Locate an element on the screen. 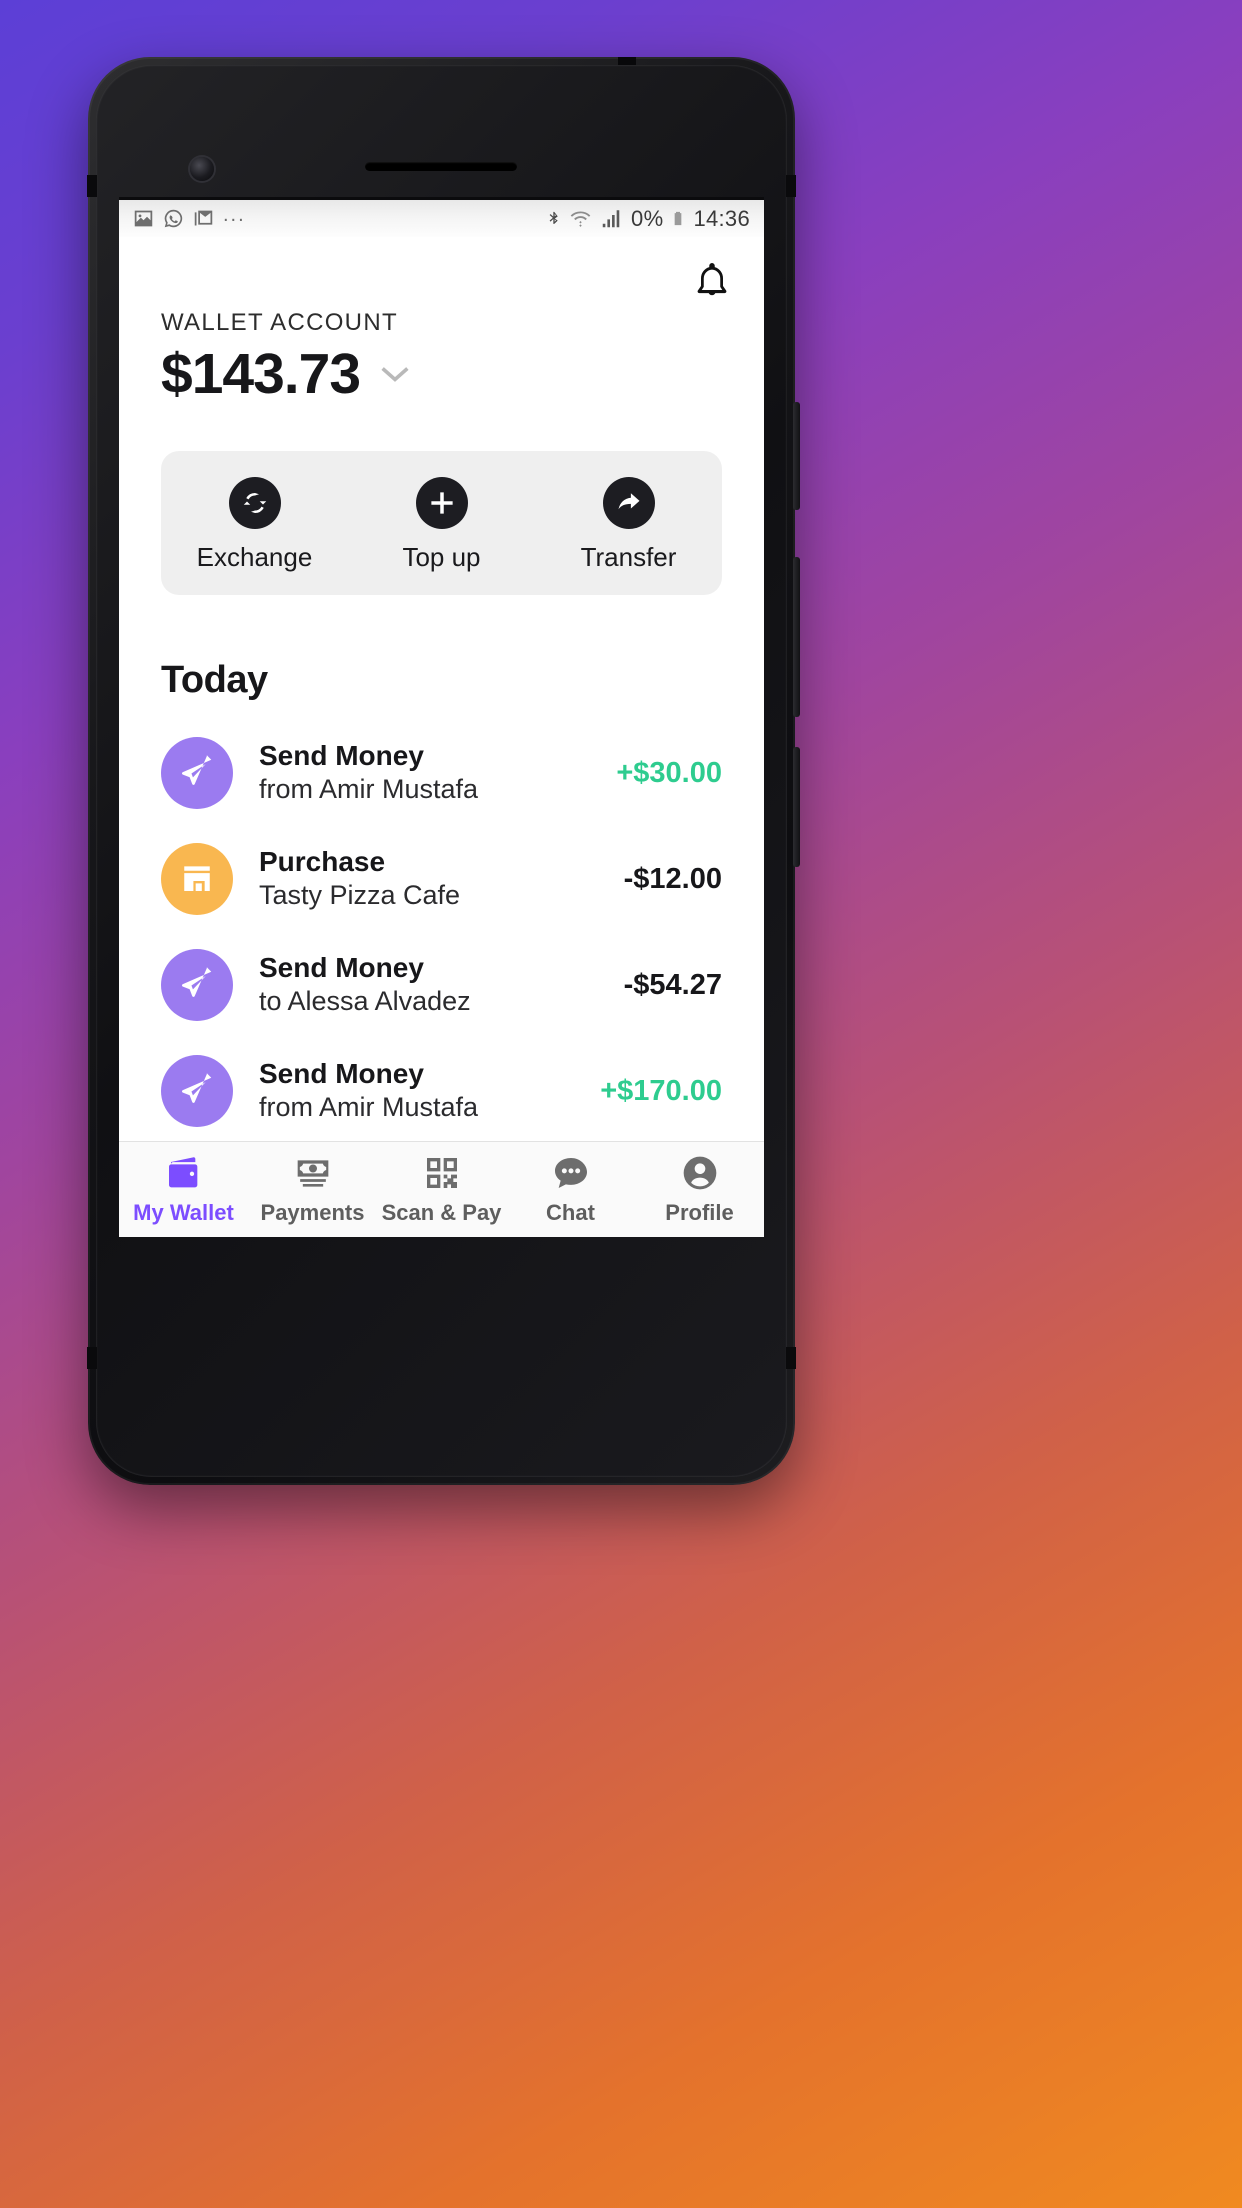 The height and width of the screenshot is (2208, 1242). exchange-icon-circle is located at coordinates (254, 503).